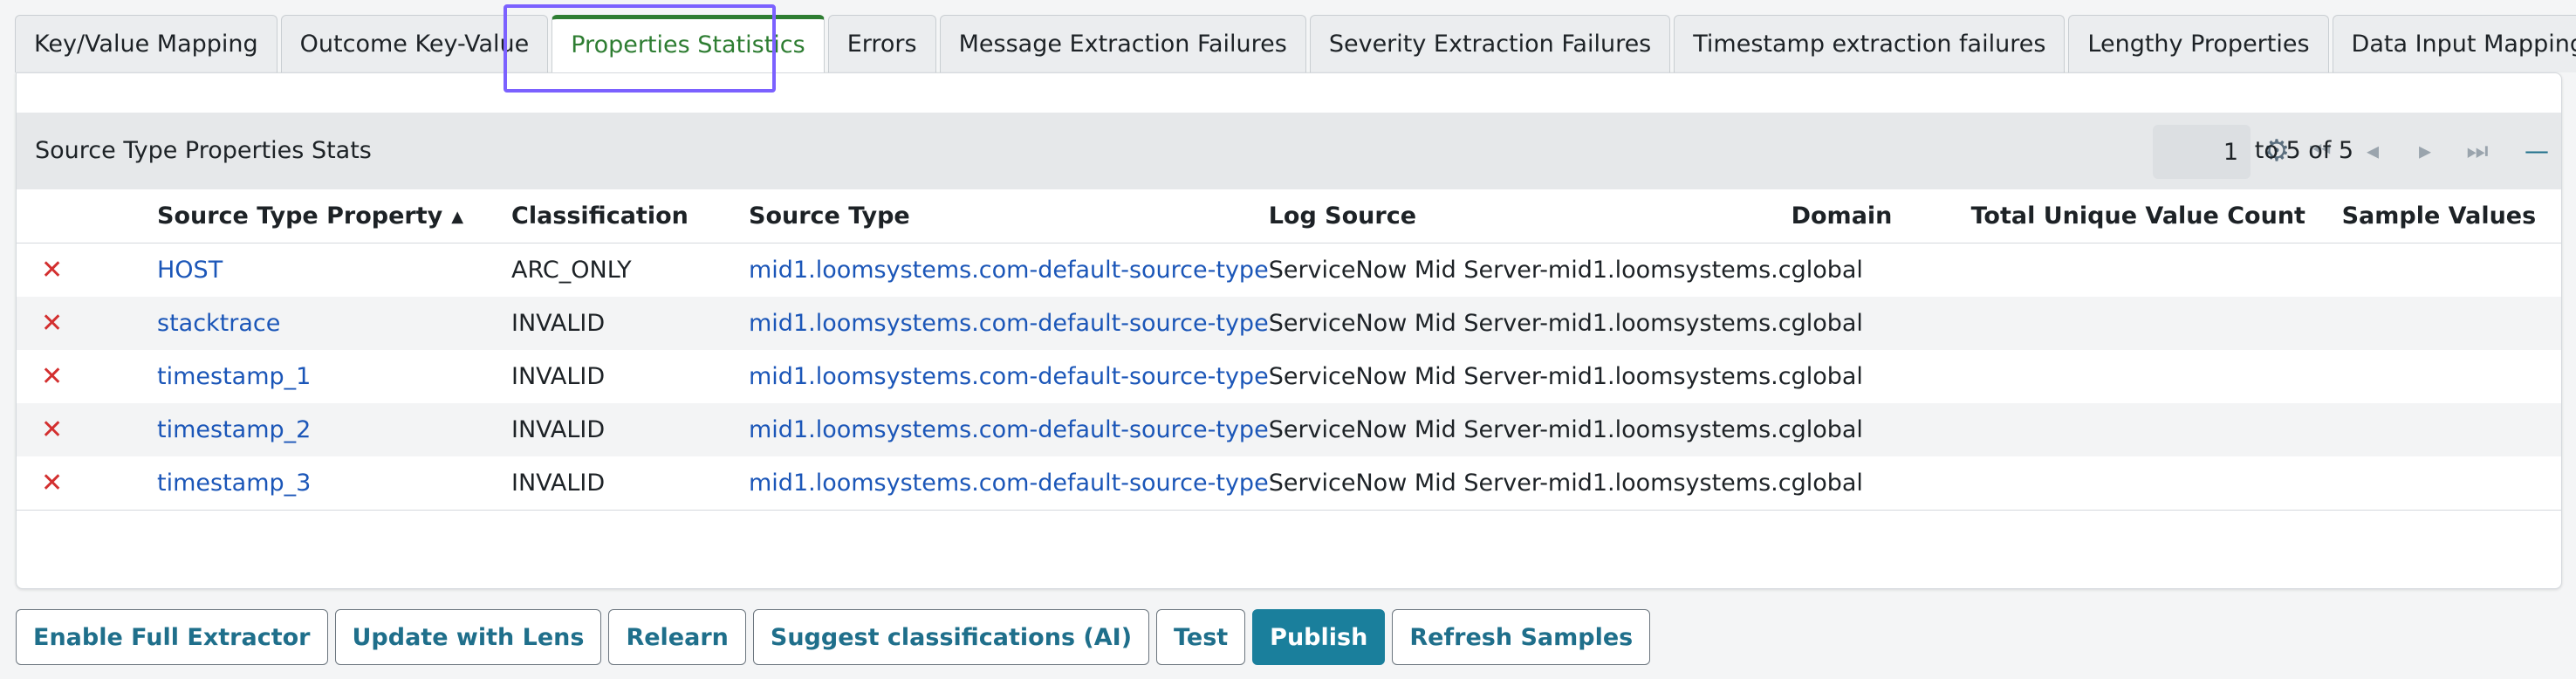 The height and width of the screenshot is (679, 2576). What do you see at coordinates (2156, 216) in the screenshot?
I see `col-total-unique-value-count: Total Unique Value Count` at bounding box center [2156, 216].